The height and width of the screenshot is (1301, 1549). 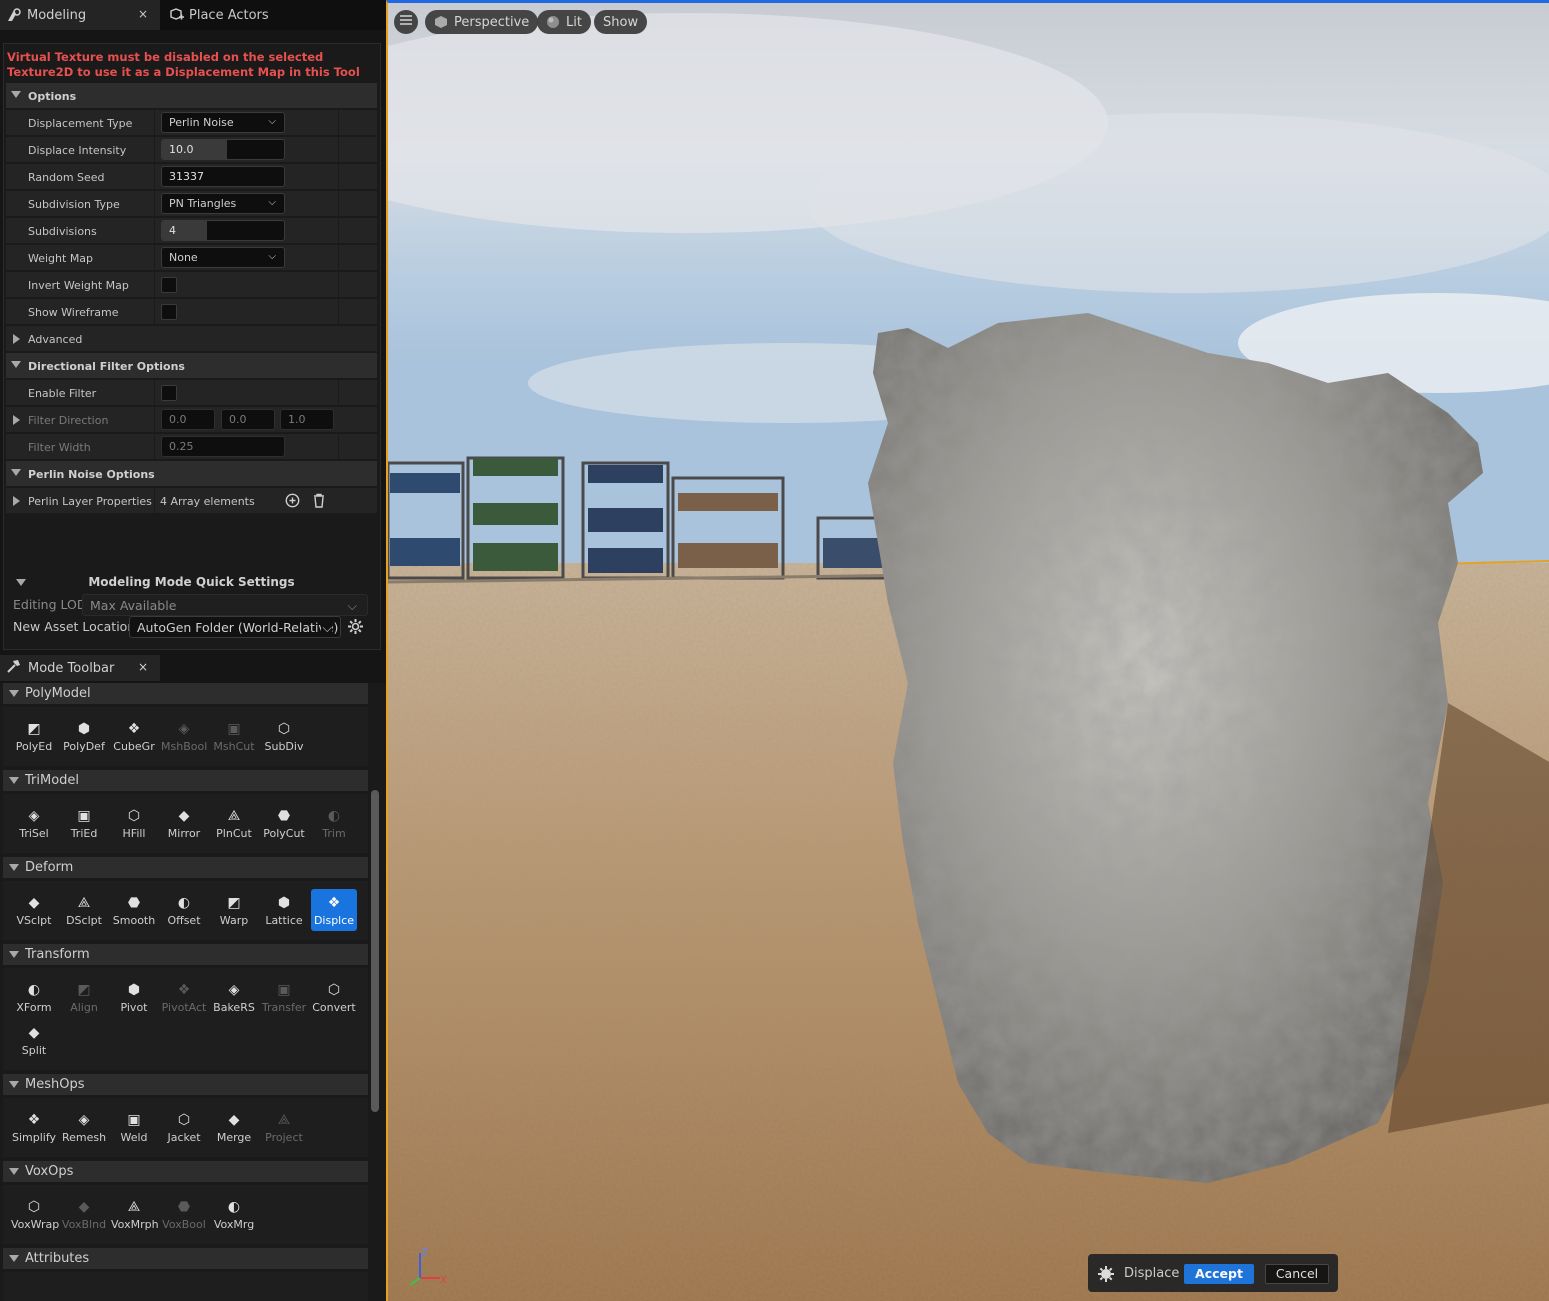 What do you see at coordinates (169, 285) in the screenshot?
I see `invert-weight-map-checkbox` at bounding box center [169, 285].